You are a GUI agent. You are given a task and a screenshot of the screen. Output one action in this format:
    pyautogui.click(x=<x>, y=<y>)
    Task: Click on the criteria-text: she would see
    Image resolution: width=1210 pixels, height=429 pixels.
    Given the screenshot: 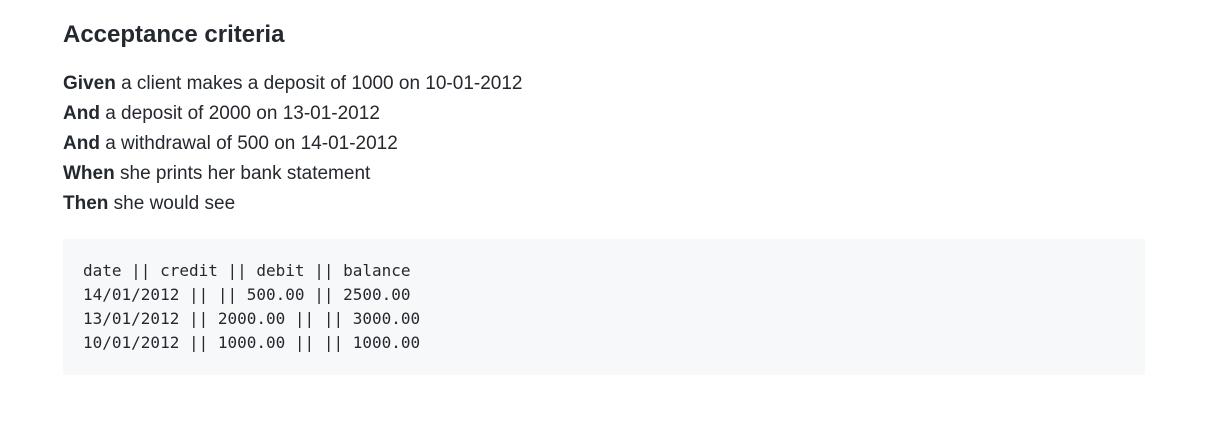 What is the action you would take?
    pyautogui.click(x=172, y=203)
    